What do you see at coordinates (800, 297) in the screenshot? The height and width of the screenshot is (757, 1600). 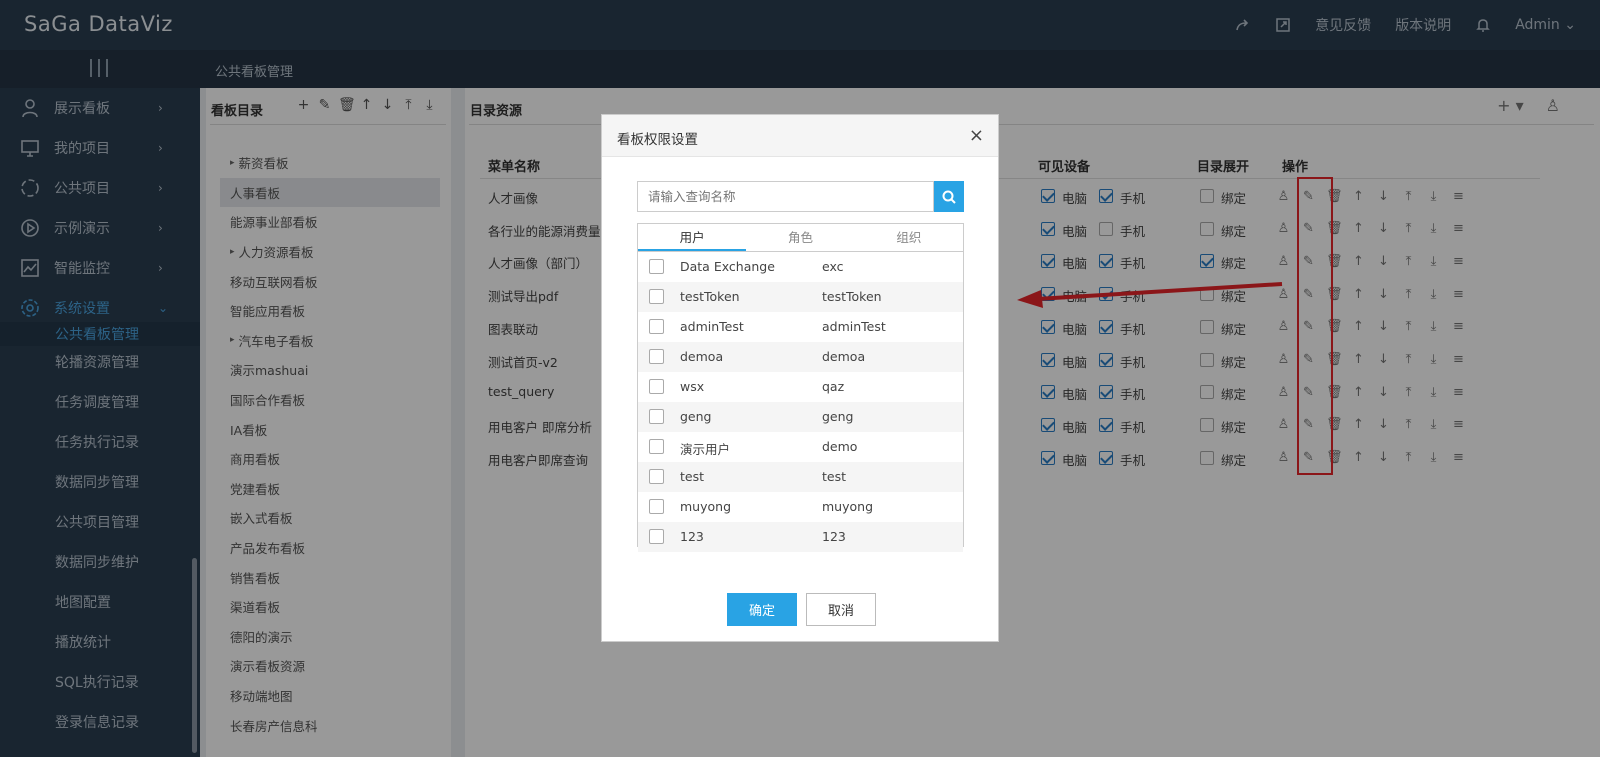 I see `user-row: testToken testToken` at bounding box center [800, 297].